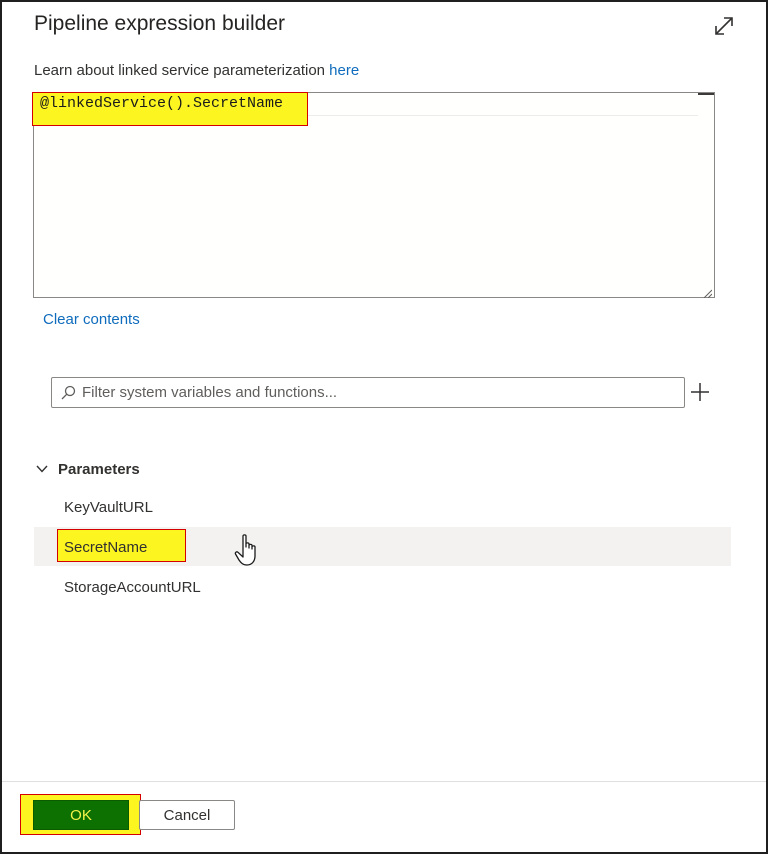  Describe the element at coordinates (106, 547) in the screenshot. I see `parameter-label: SecretName` at that location.